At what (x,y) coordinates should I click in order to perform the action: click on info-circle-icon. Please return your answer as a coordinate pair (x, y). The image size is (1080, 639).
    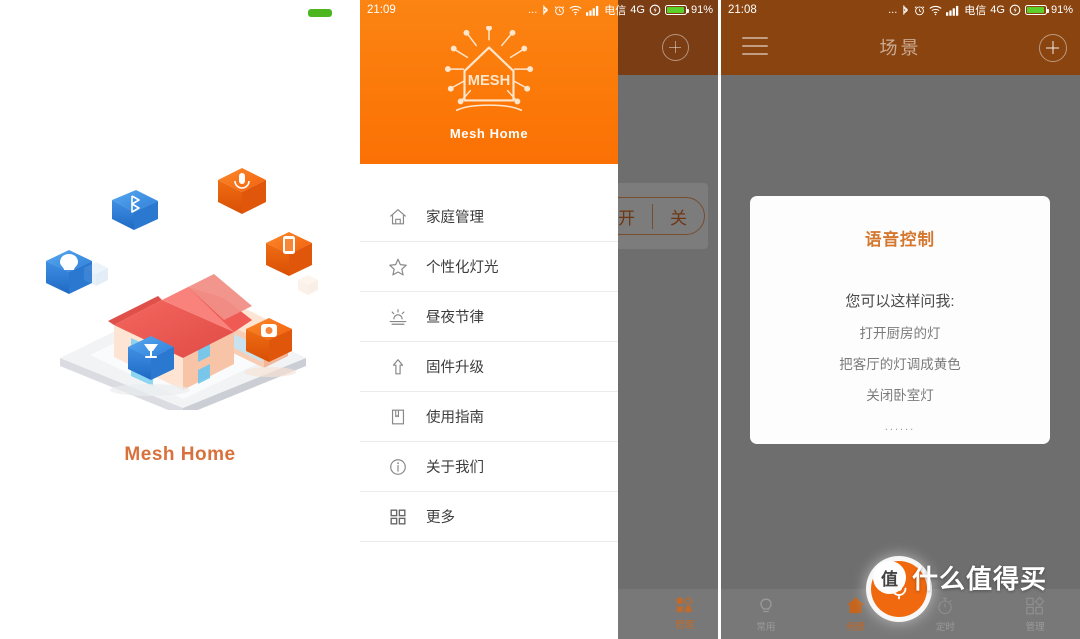
    Looking at the image, I should click on (398, 467).